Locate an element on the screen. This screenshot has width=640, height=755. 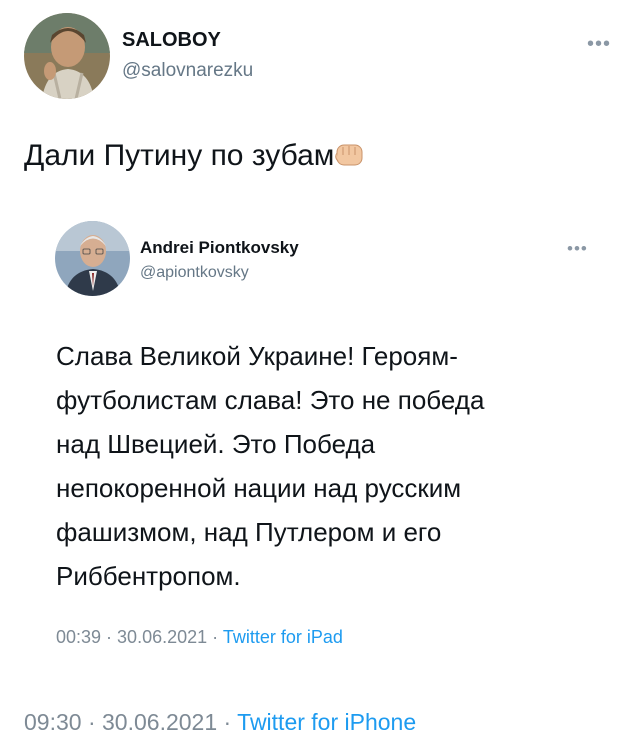
quoted-text-line: над Швецией. Это Победа is located at coordinates (216, 444).